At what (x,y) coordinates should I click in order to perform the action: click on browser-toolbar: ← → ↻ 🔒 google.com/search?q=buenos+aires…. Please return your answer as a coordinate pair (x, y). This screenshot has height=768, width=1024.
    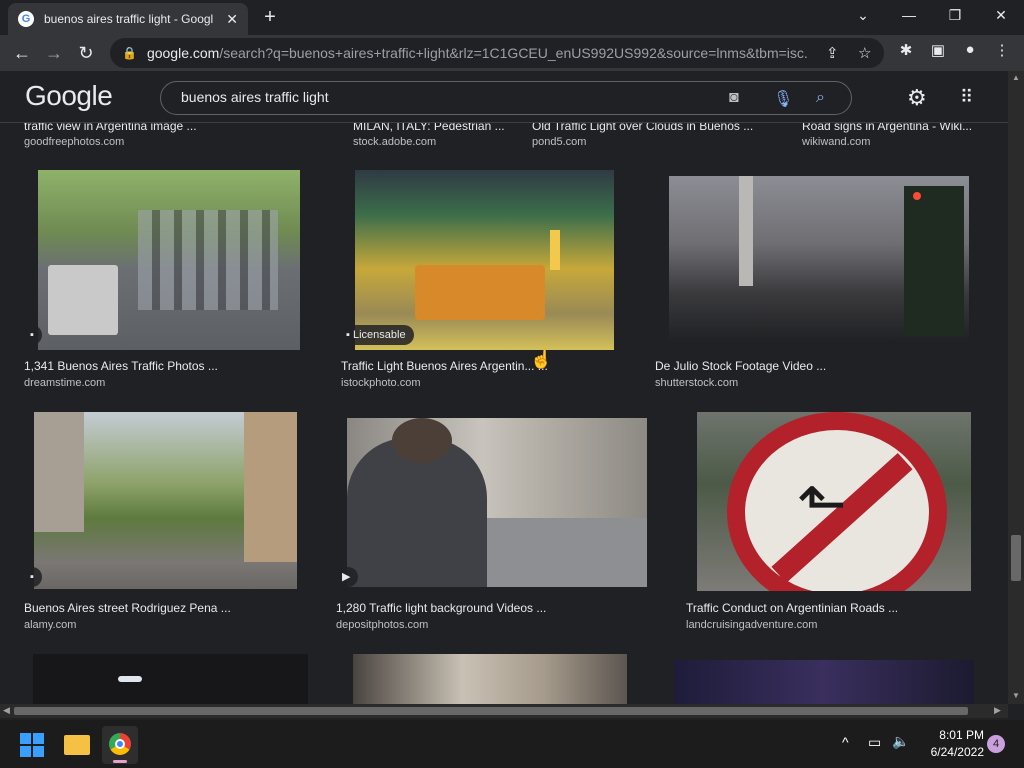
    Looking at the image, I should click on (512, 53).